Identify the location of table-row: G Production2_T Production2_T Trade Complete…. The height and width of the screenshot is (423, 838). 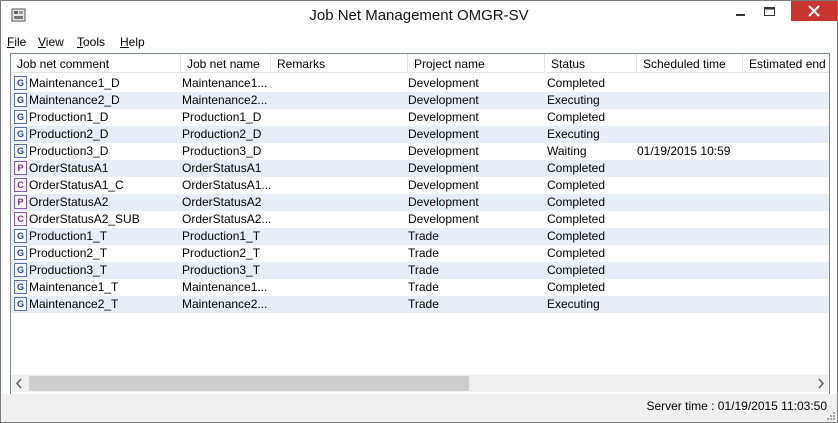
(420, 253).